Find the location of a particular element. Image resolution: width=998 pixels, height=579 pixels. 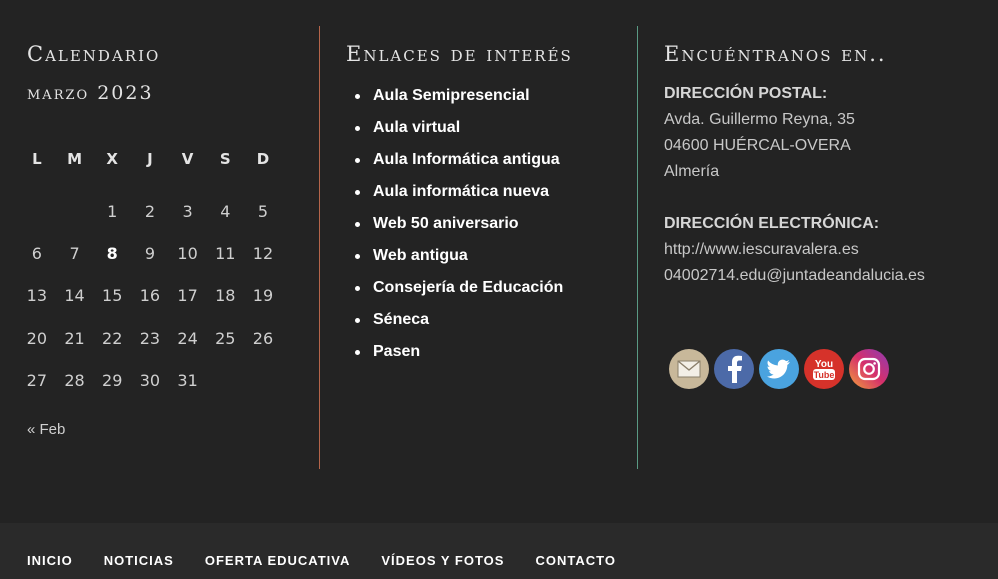

nav-videos-fotos: VÍDEOS Y FOTOS is located at coordinates (442, 560).